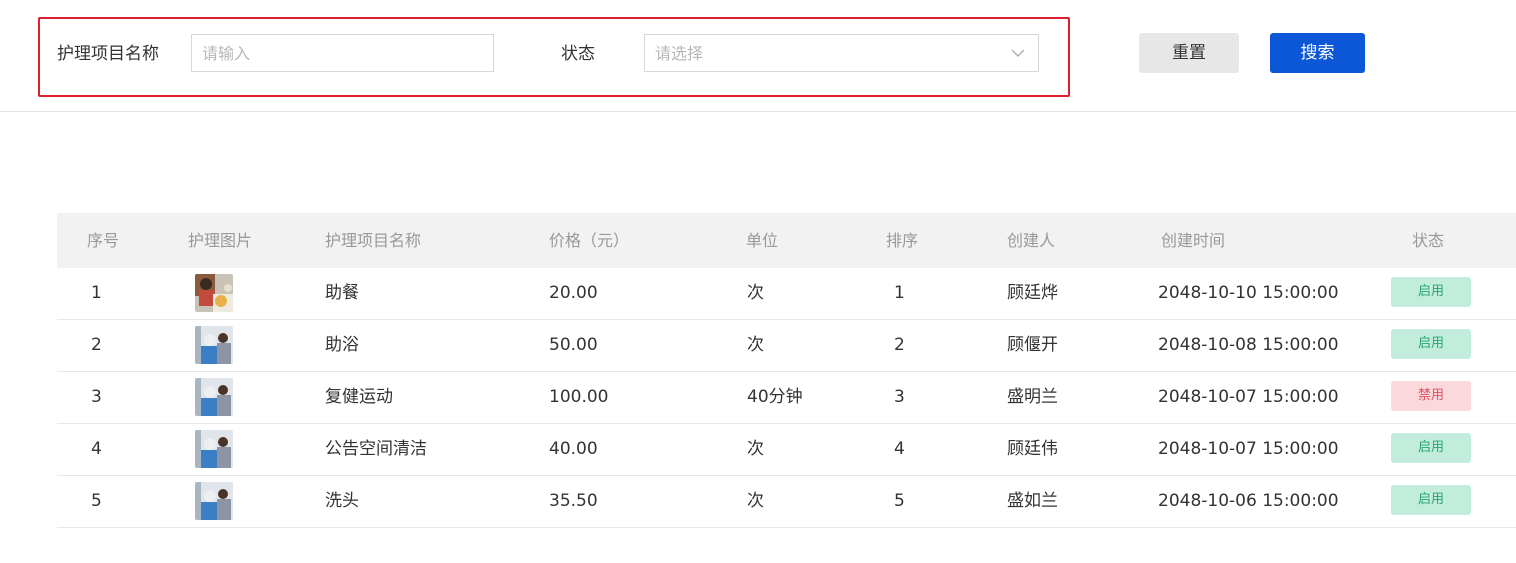  What do you see at coordinates (1248, 345) in the screenshot?
I see `cell-created-at: 2048-10-08 15:00:00` at bounding box center [1248, 345].